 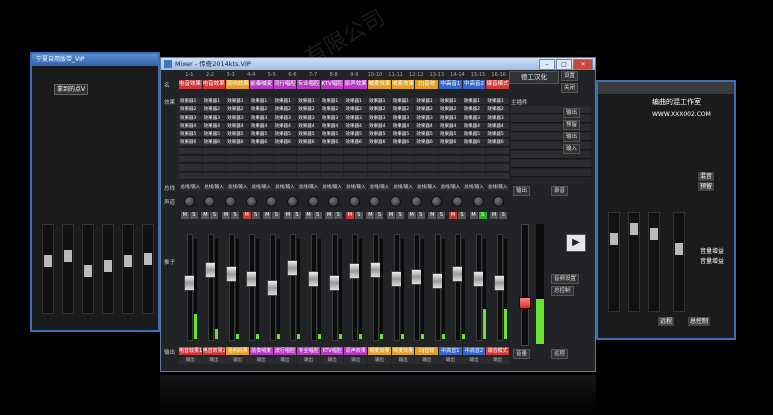 What do you see at coordinates (560, 354) in the screenshot?
I see `master-remote-button: 远程` at bounding box center [560, 354].